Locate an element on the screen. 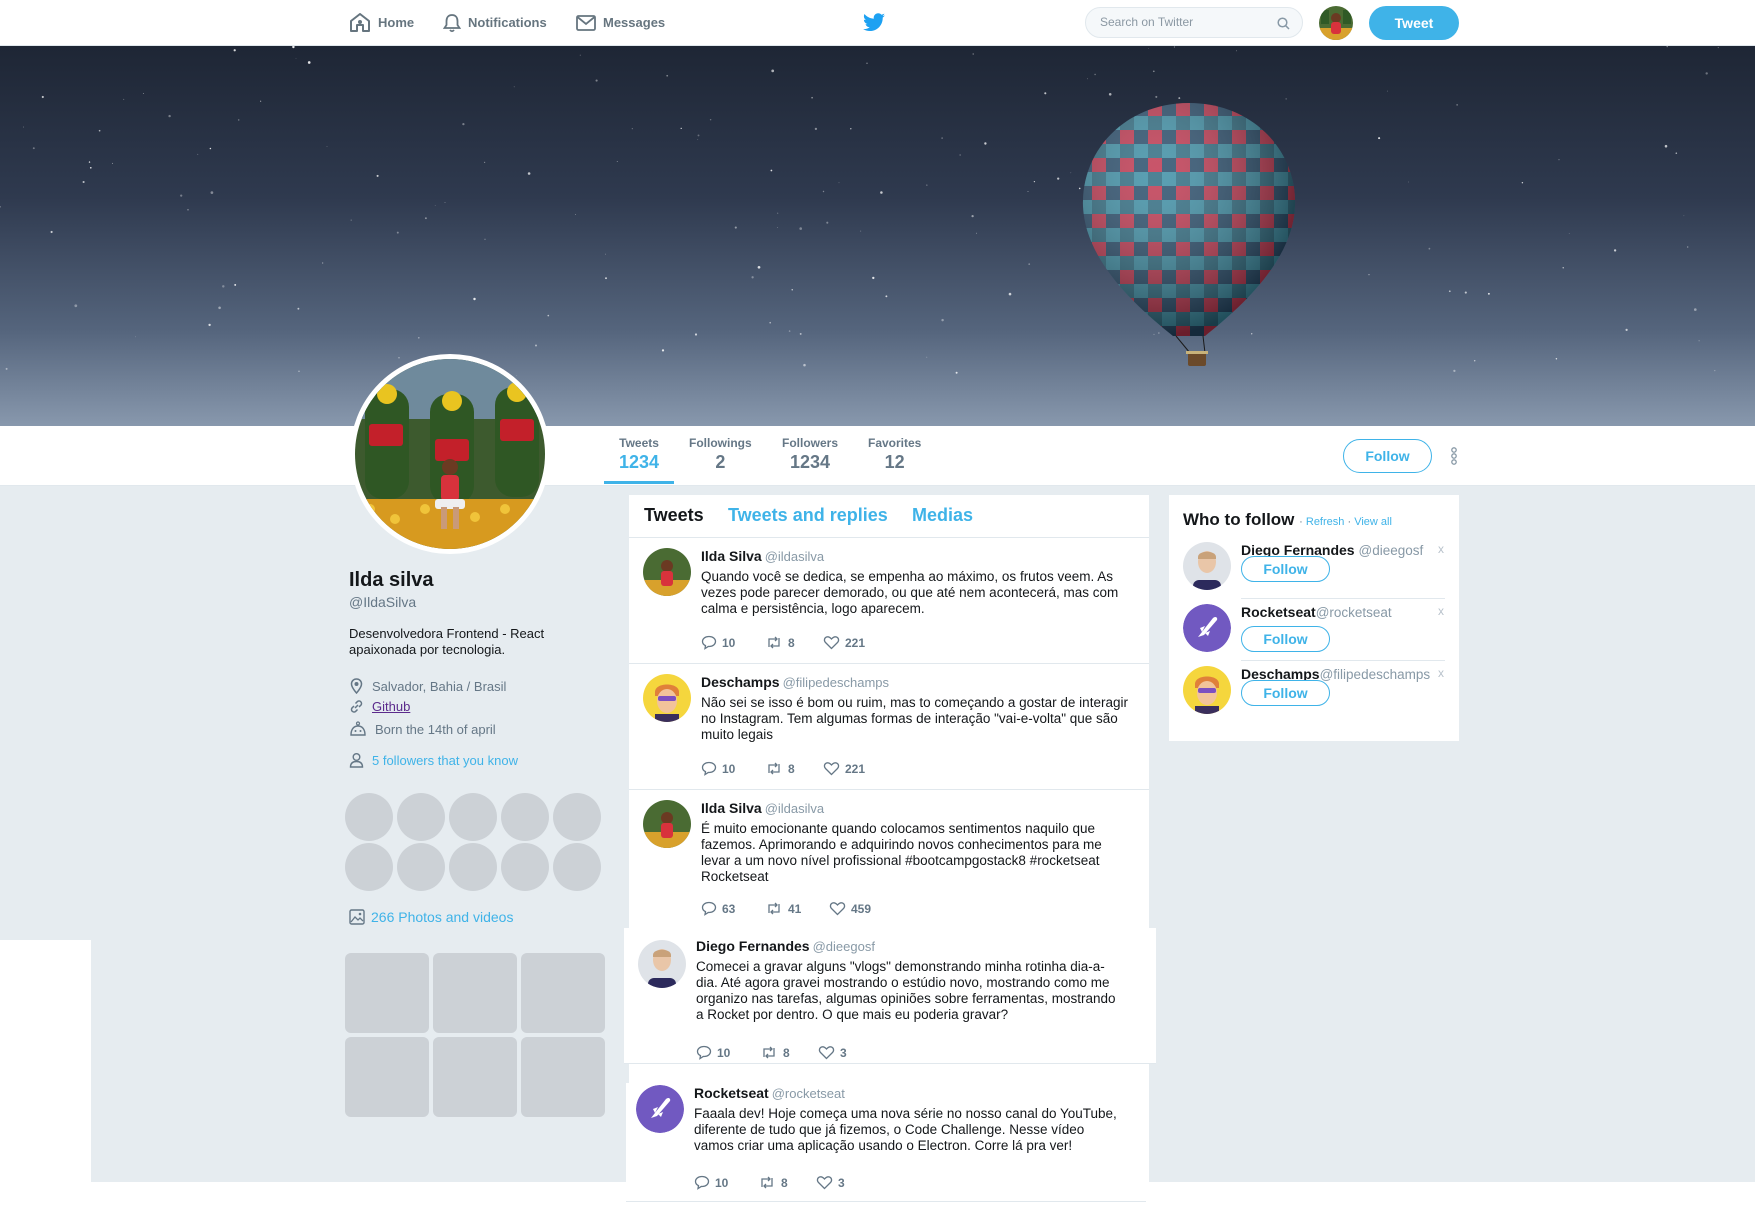  stat-favorites: Favorites 12 is located at coordinates (894, 454).